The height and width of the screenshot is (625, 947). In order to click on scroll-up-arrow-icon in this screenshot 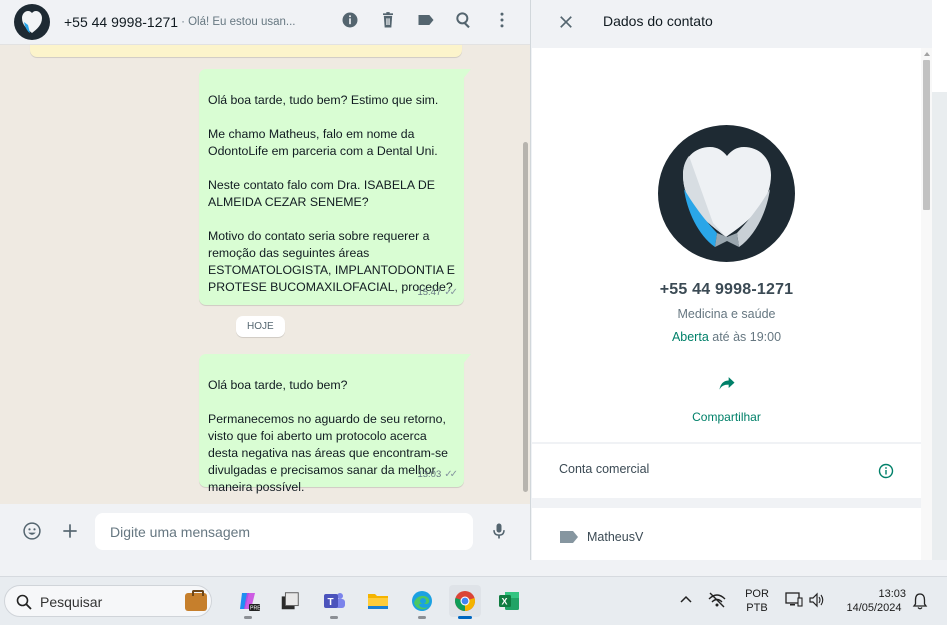, I will do `click(927, 54)`.